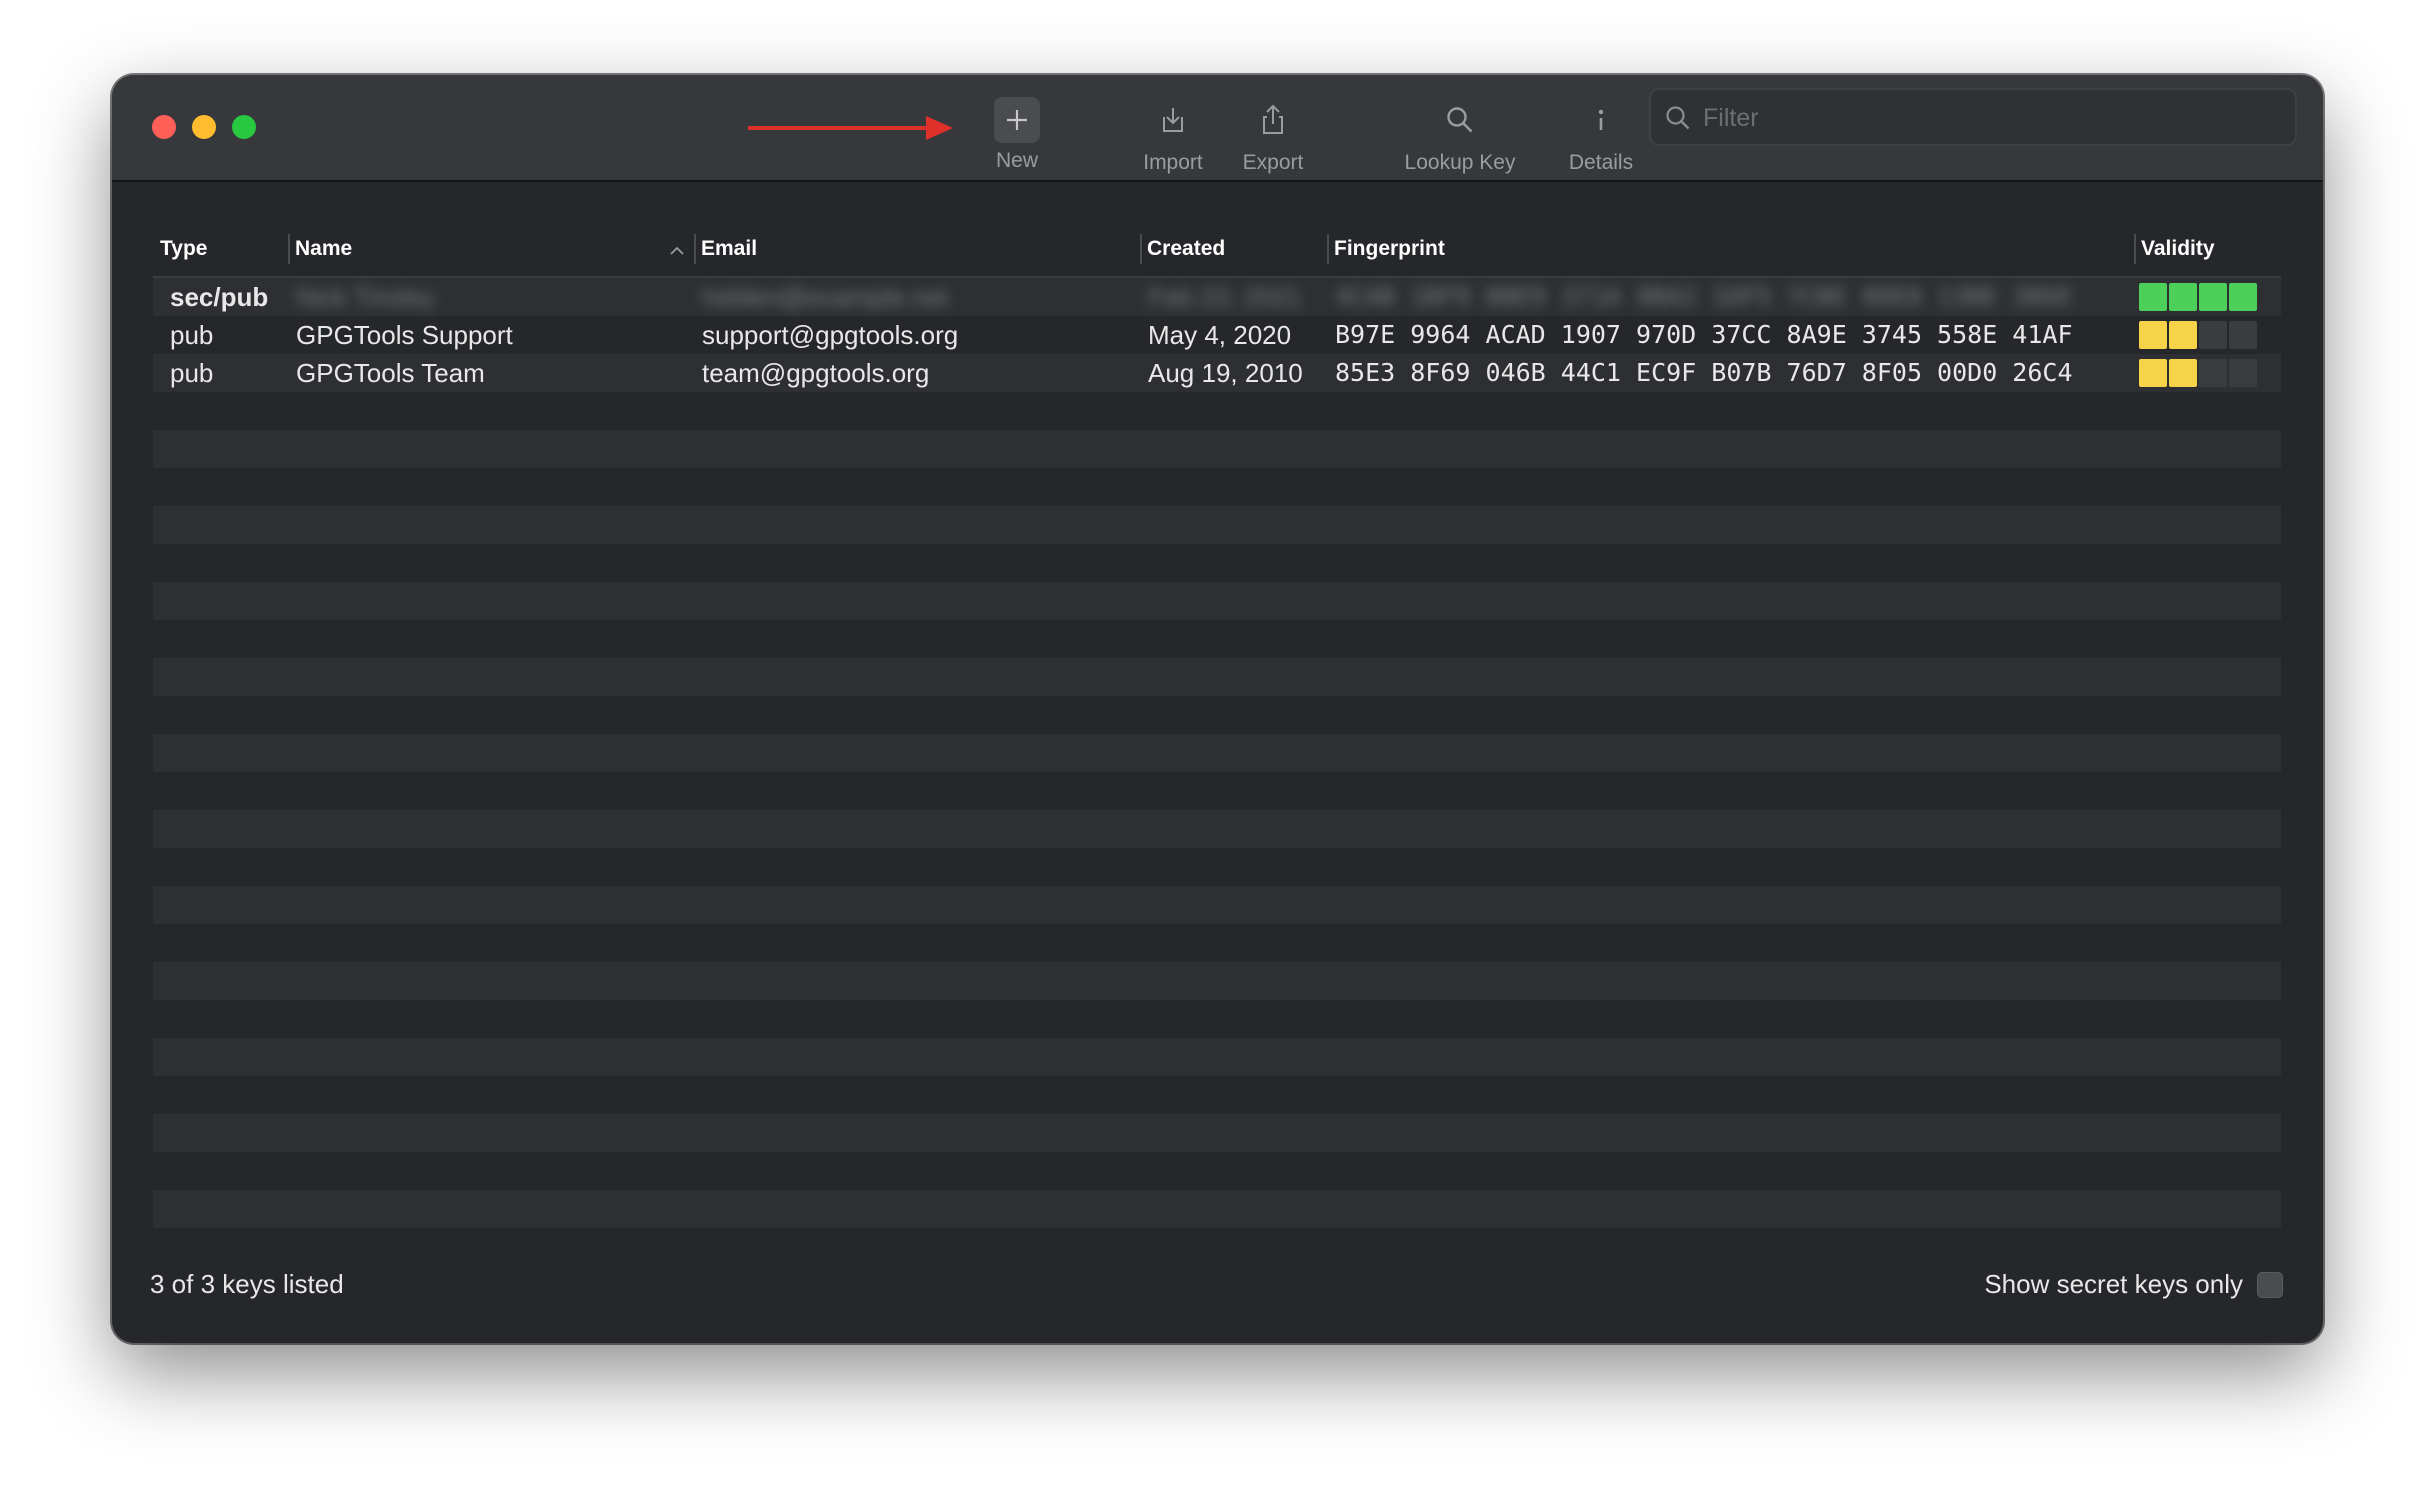 Image resolution: width=2434 pixels, height=1490 pixels. Describe the element at coordinates (850, 128) in the screenshot. I see `annotation-arrow-icon` at that location.